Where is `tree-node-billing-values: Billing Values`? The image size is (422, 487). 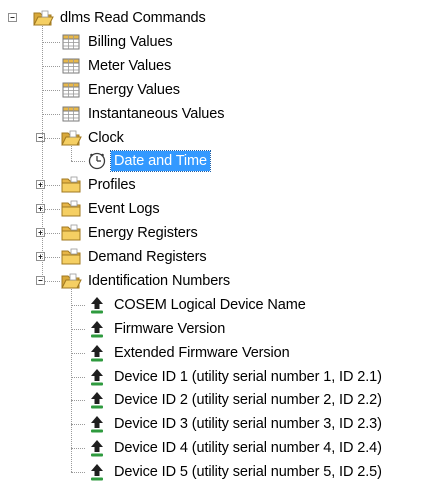 tree-node-billing-values: Billing Values is located at coordinates (118, 42).